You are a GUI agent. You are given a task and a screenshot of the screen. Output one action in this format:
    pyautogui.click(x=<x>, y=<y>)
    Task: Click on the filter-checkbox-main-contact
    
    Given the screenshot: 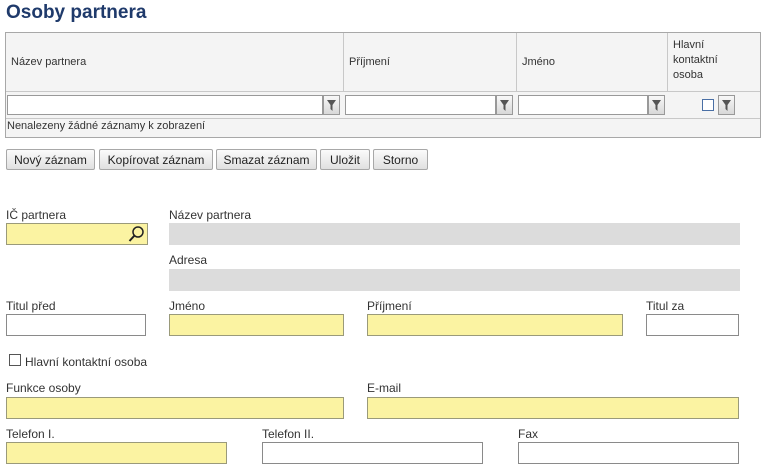 What is the action you would take?
    pyautogui.click(x=708, y=105)
    